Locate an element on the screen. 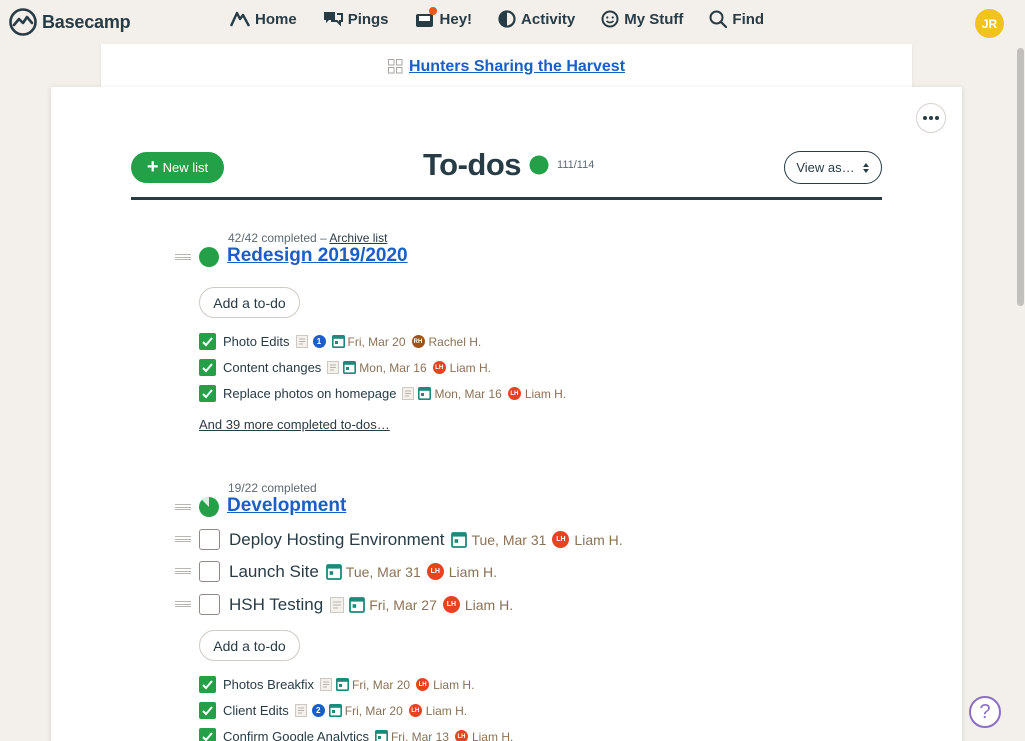 The width and height of the screenshot is (1025, 741). list-title-redesign: Redesign 2019/2020 is located at coordinates (317, 256).